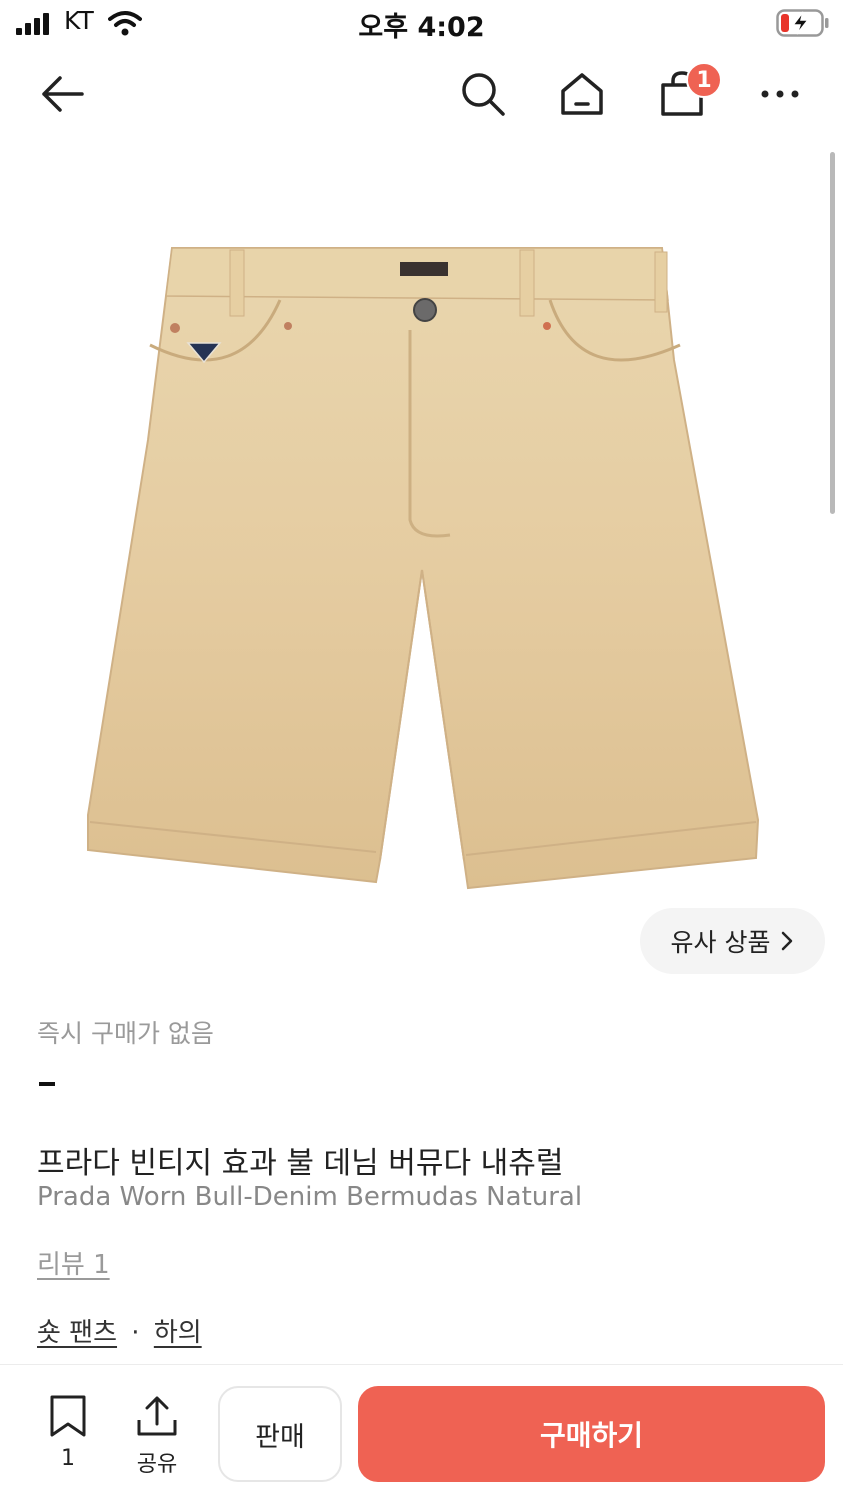  What do you see at coordinates (787, 941) in the screenshot?
I see `chevron-right-icon` at bounding box center [787, 941].